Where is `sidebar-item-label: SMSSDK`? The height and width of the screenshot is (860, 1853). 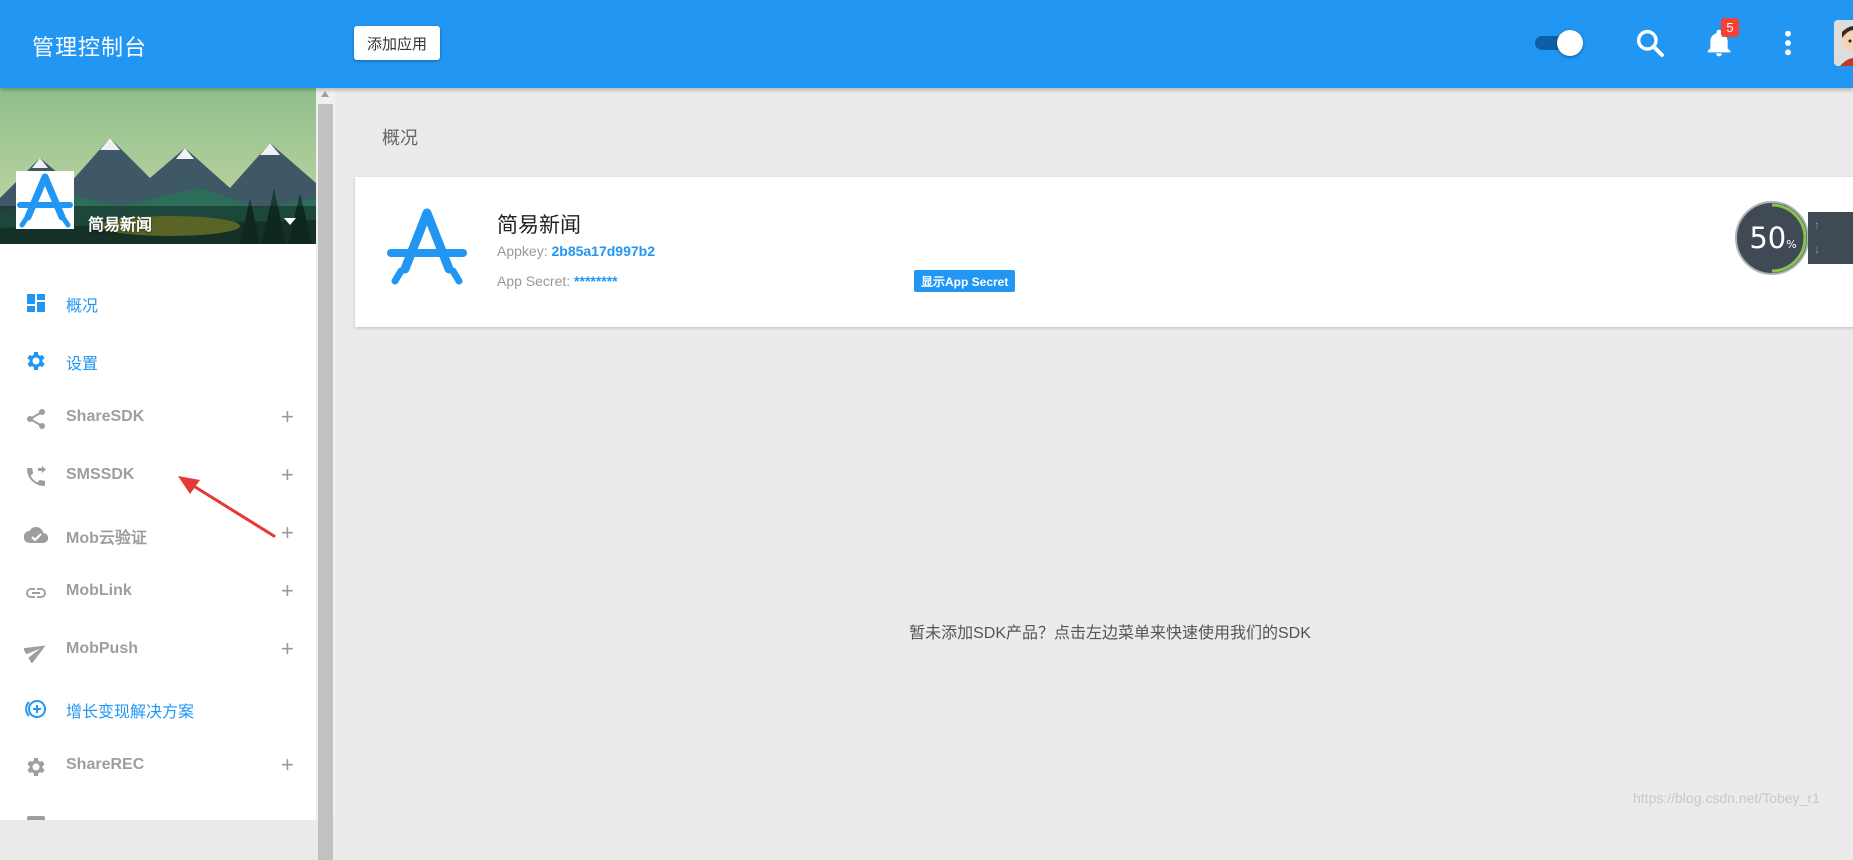 sidebar-item-label: SMSSDK is located at coordinates (100, 474).